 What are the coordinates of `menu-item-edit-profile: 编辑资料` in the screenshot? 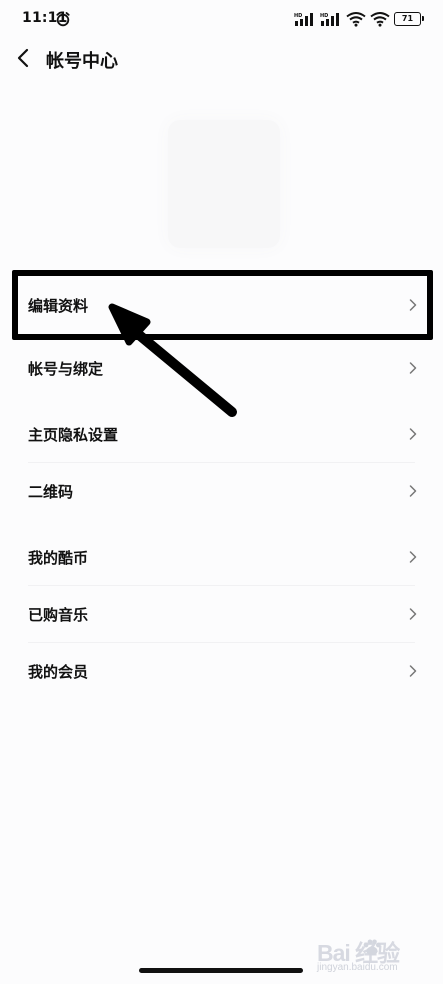 It's located at (221, 305).